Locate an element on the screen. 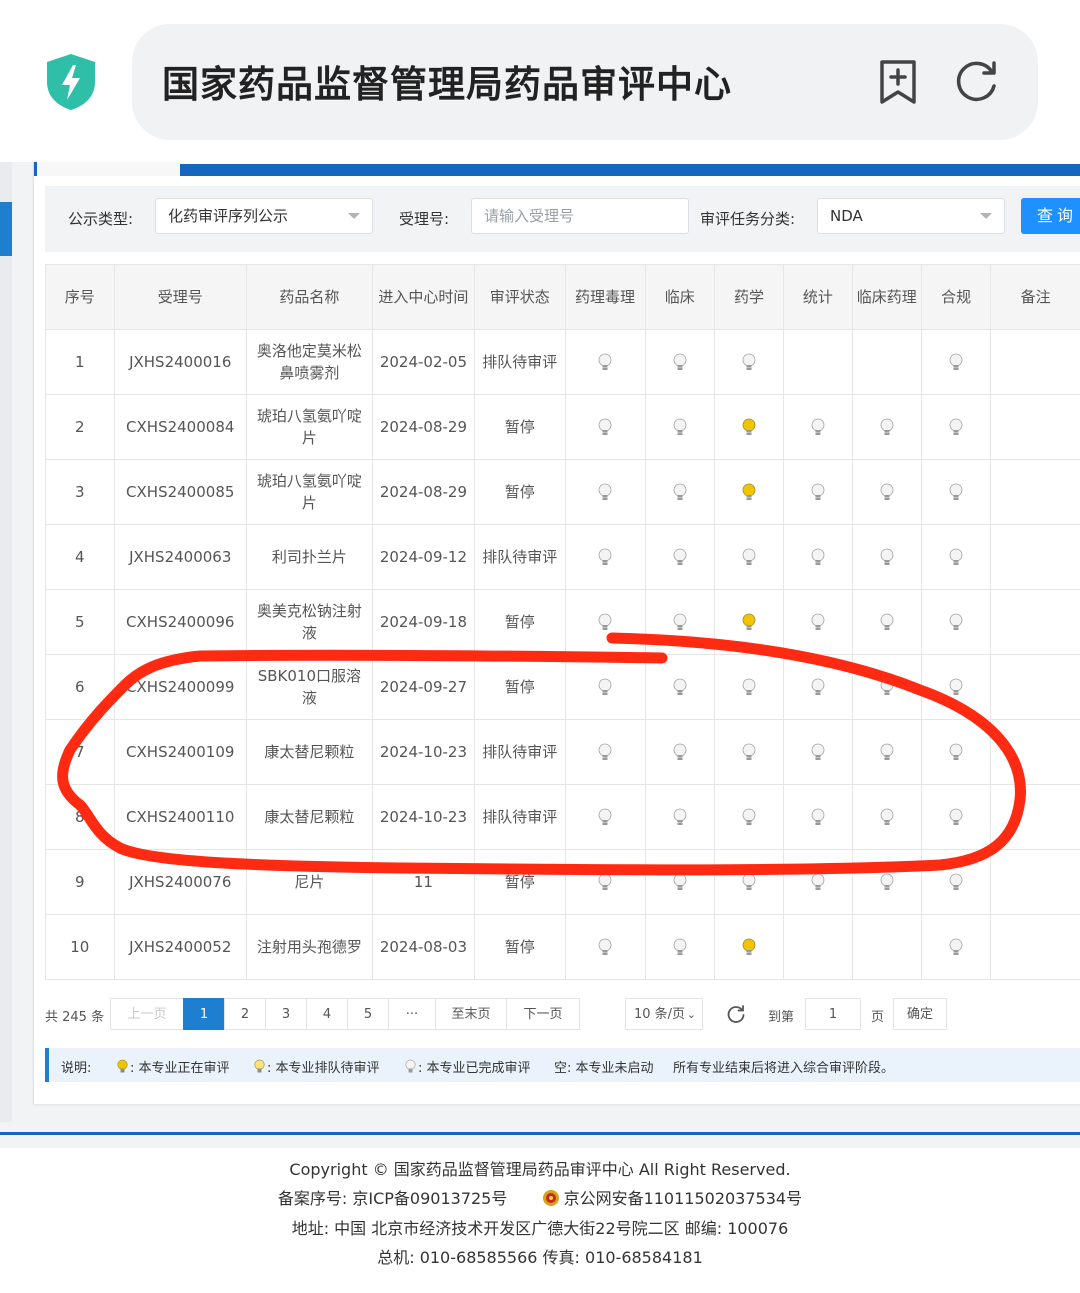 The image size is (1080, 1293). footer-divider is located at coordinates (540, 1133).